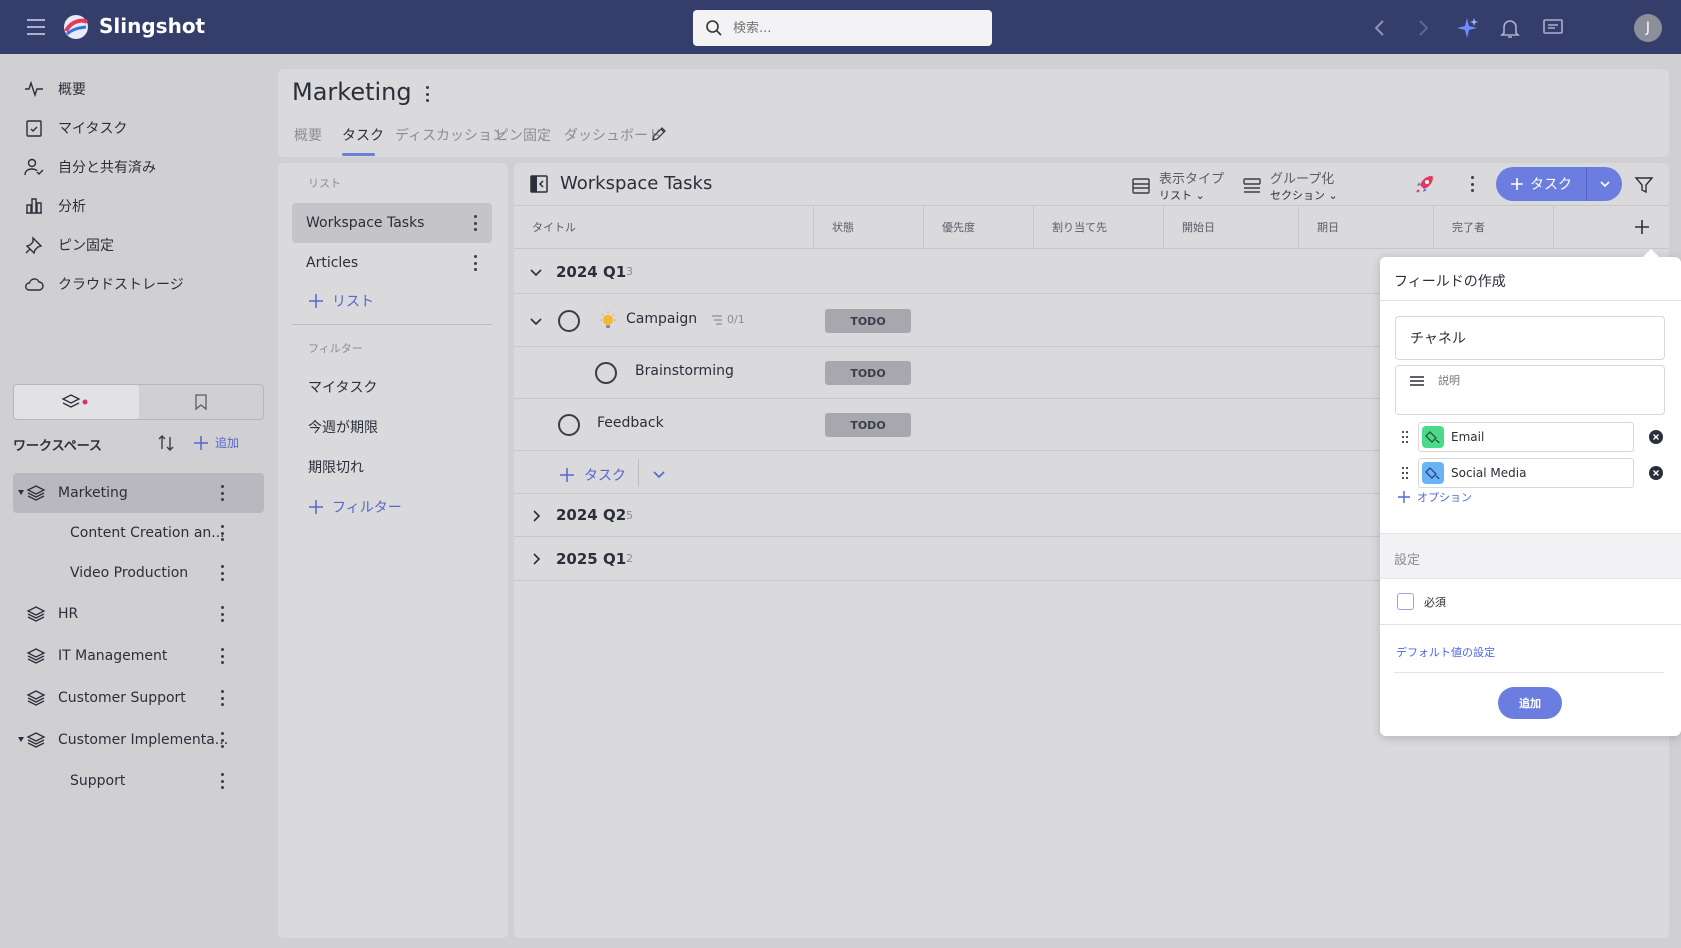 This screenshot has width=1681, height=948. Describe the element at coordinates (523, 135) in the screenshot. I see `tab-pinned: ピン固定` at that location.